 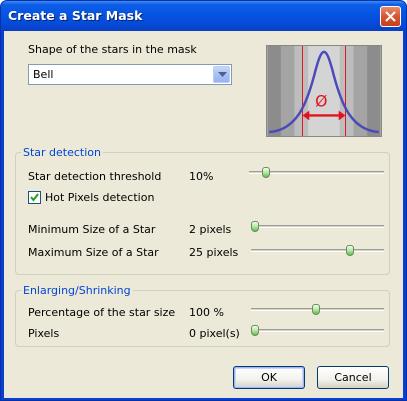 I want to click on close-icon, so click(x=390, y=16).